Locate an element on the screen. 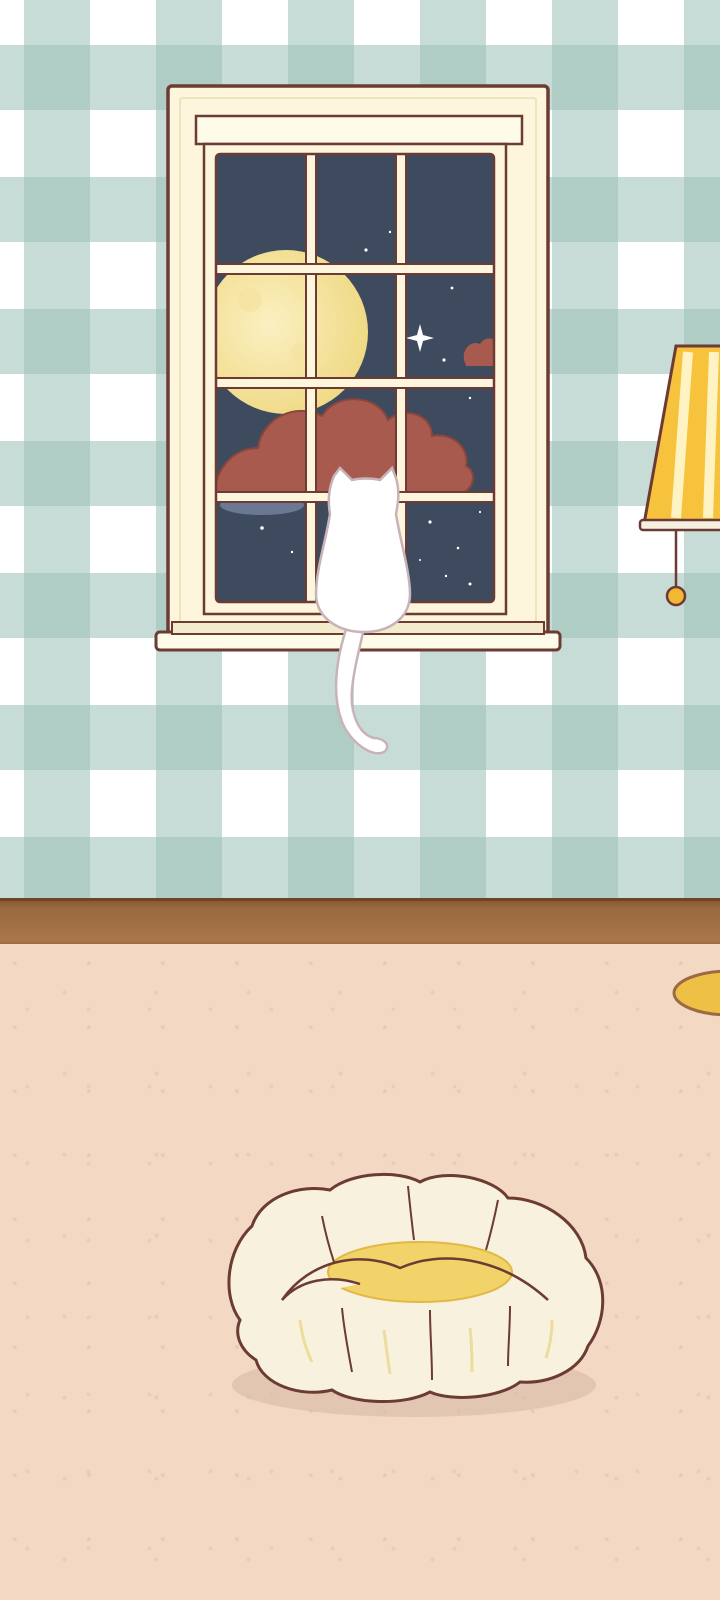  cat is located at coordinates (363, 610).